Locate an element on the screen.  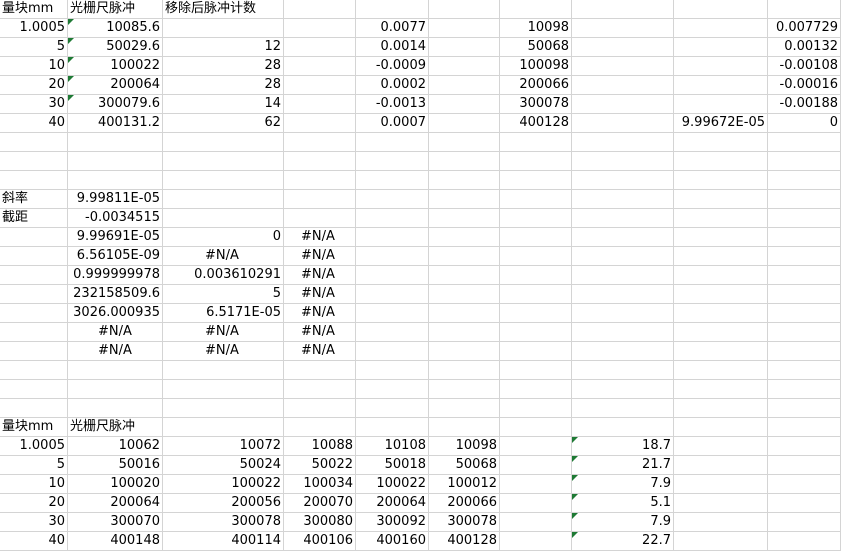
grid-cell: 18.7 is located at coordinates (623, 446).